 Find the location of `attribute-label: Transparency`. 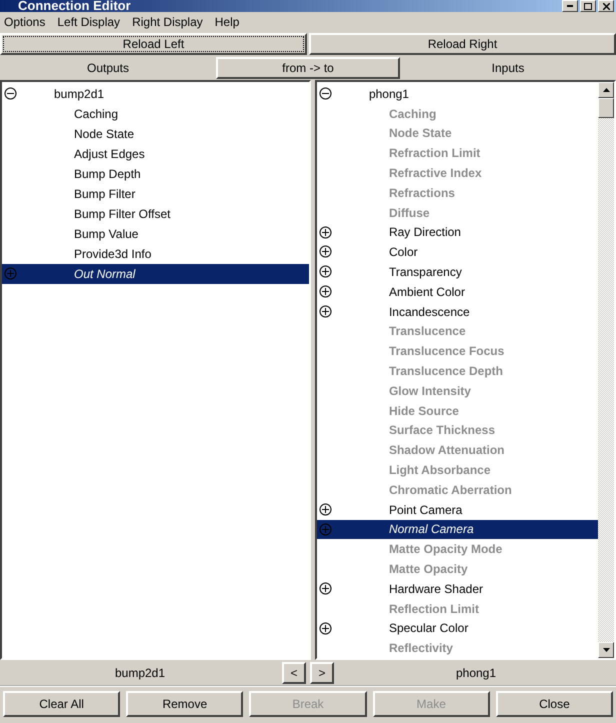

attribute-label: Transparency is located at coordinates (425, 272).